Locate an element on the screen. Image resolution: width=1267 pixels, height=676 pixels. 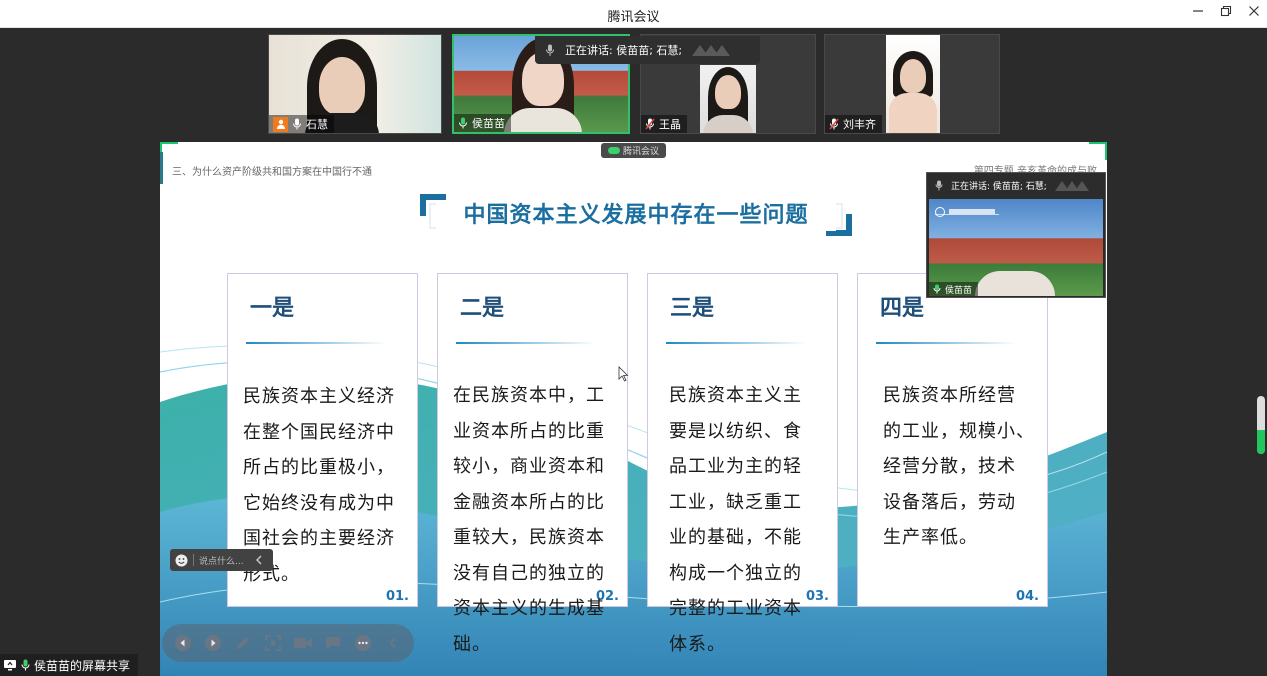
annotate-button is located at coordinates (243, 643).